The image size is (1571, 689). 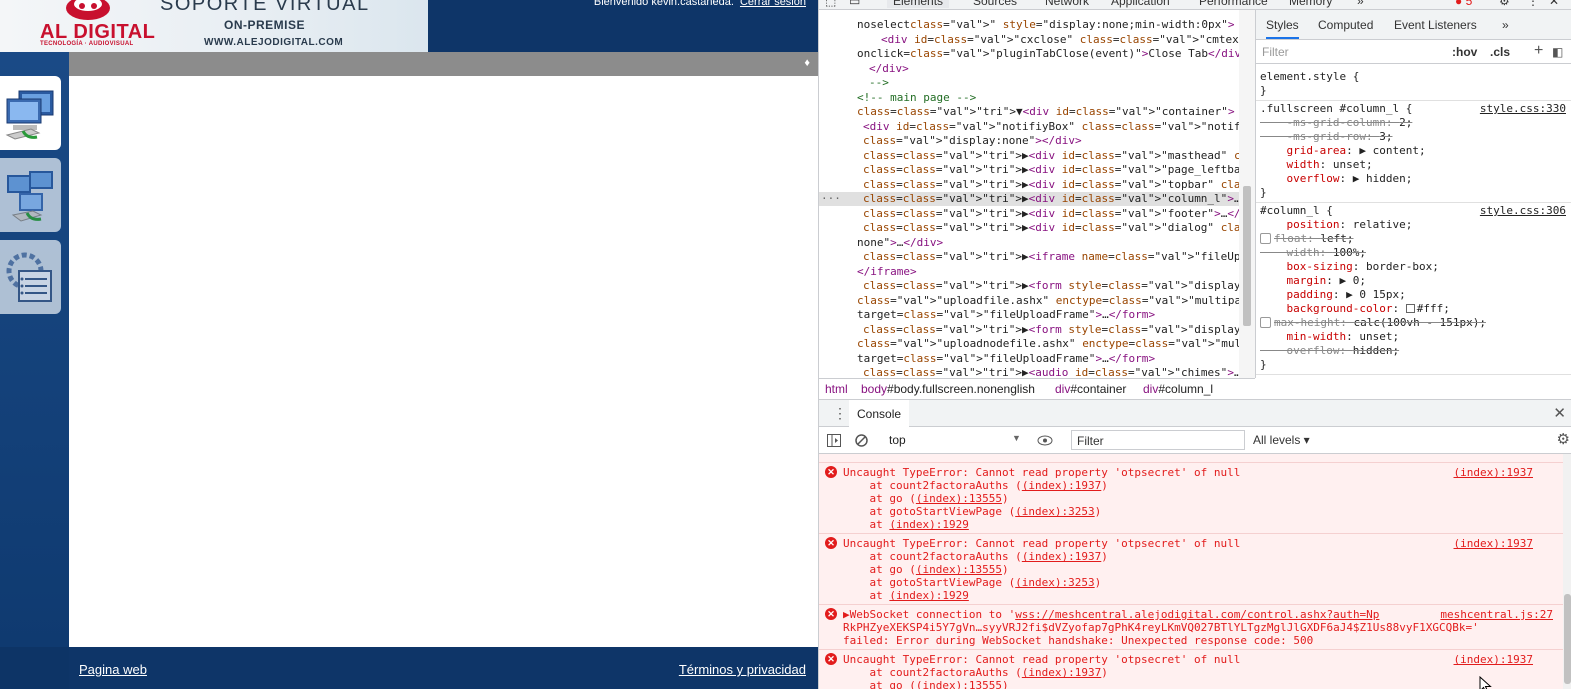 I want to click on css-property: -ms-grid-column: 2;, so click(x=1413, y=123).